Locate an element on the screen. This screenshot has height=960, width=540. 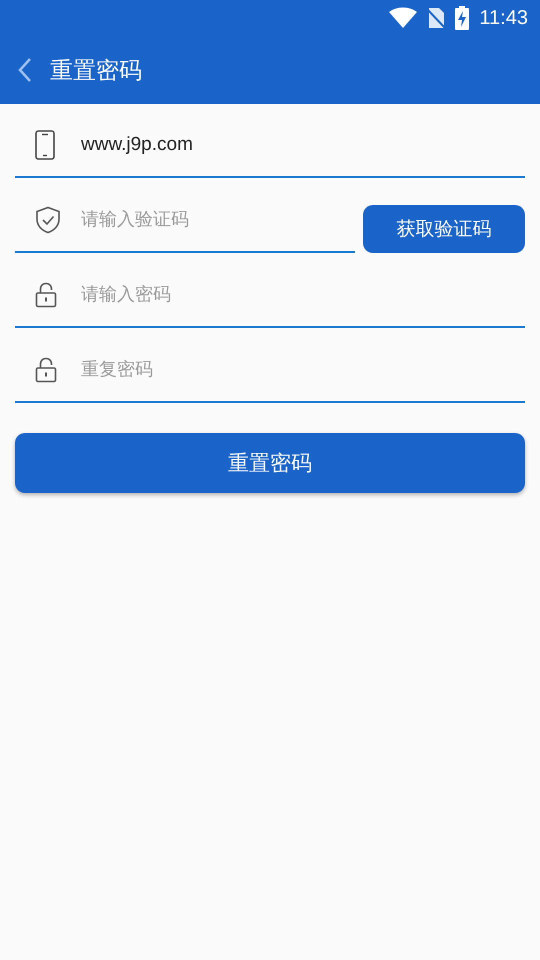
phone-icon is located at coordinates (45, 145).